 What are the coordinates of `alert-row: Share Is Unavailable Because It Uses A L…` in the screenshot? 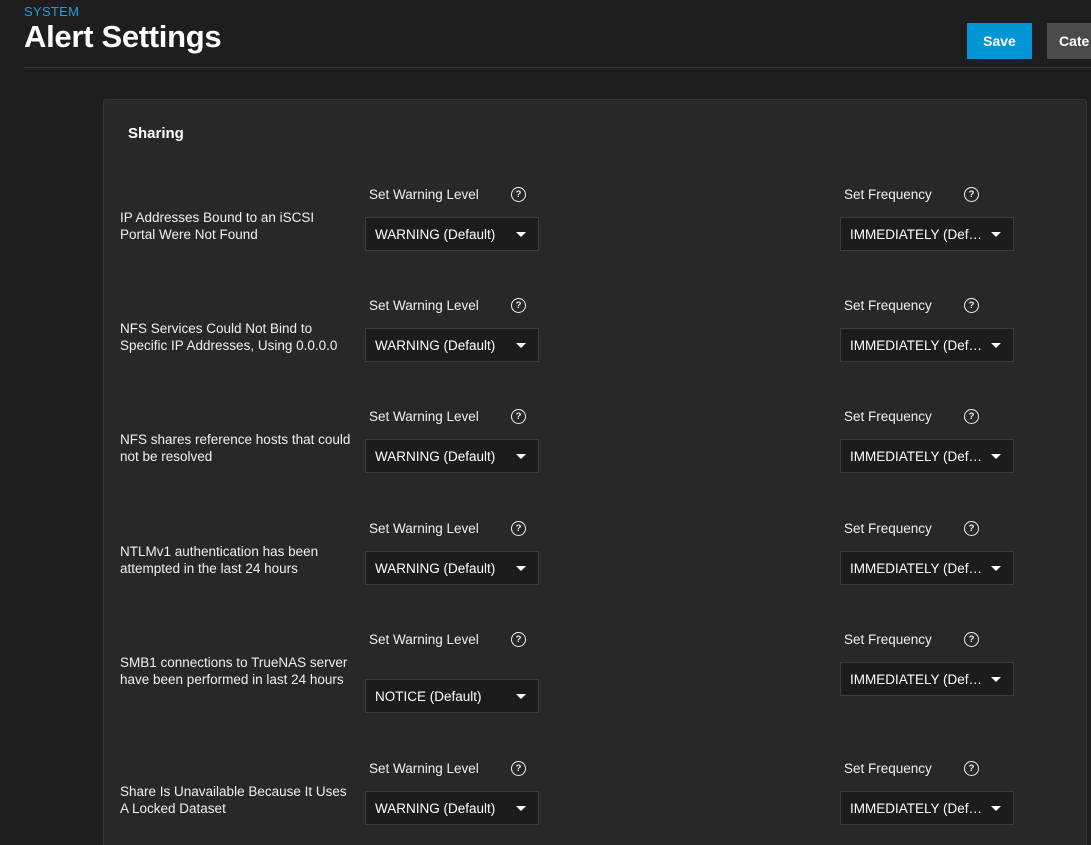 It's located at (595, 803).